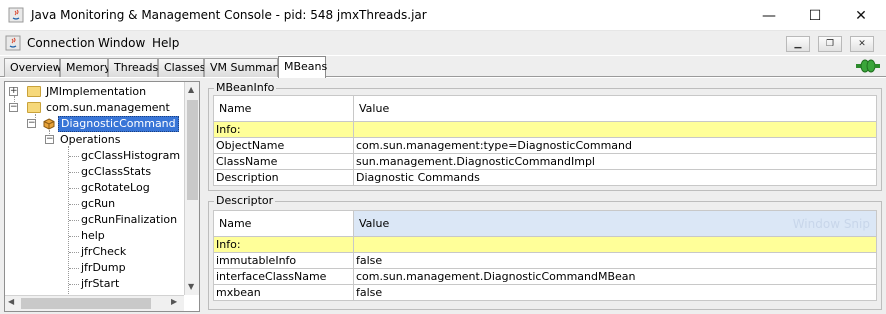 The image size is (886, 314). I want to click on scroll-right-icon: ▶, so click(174, 301).